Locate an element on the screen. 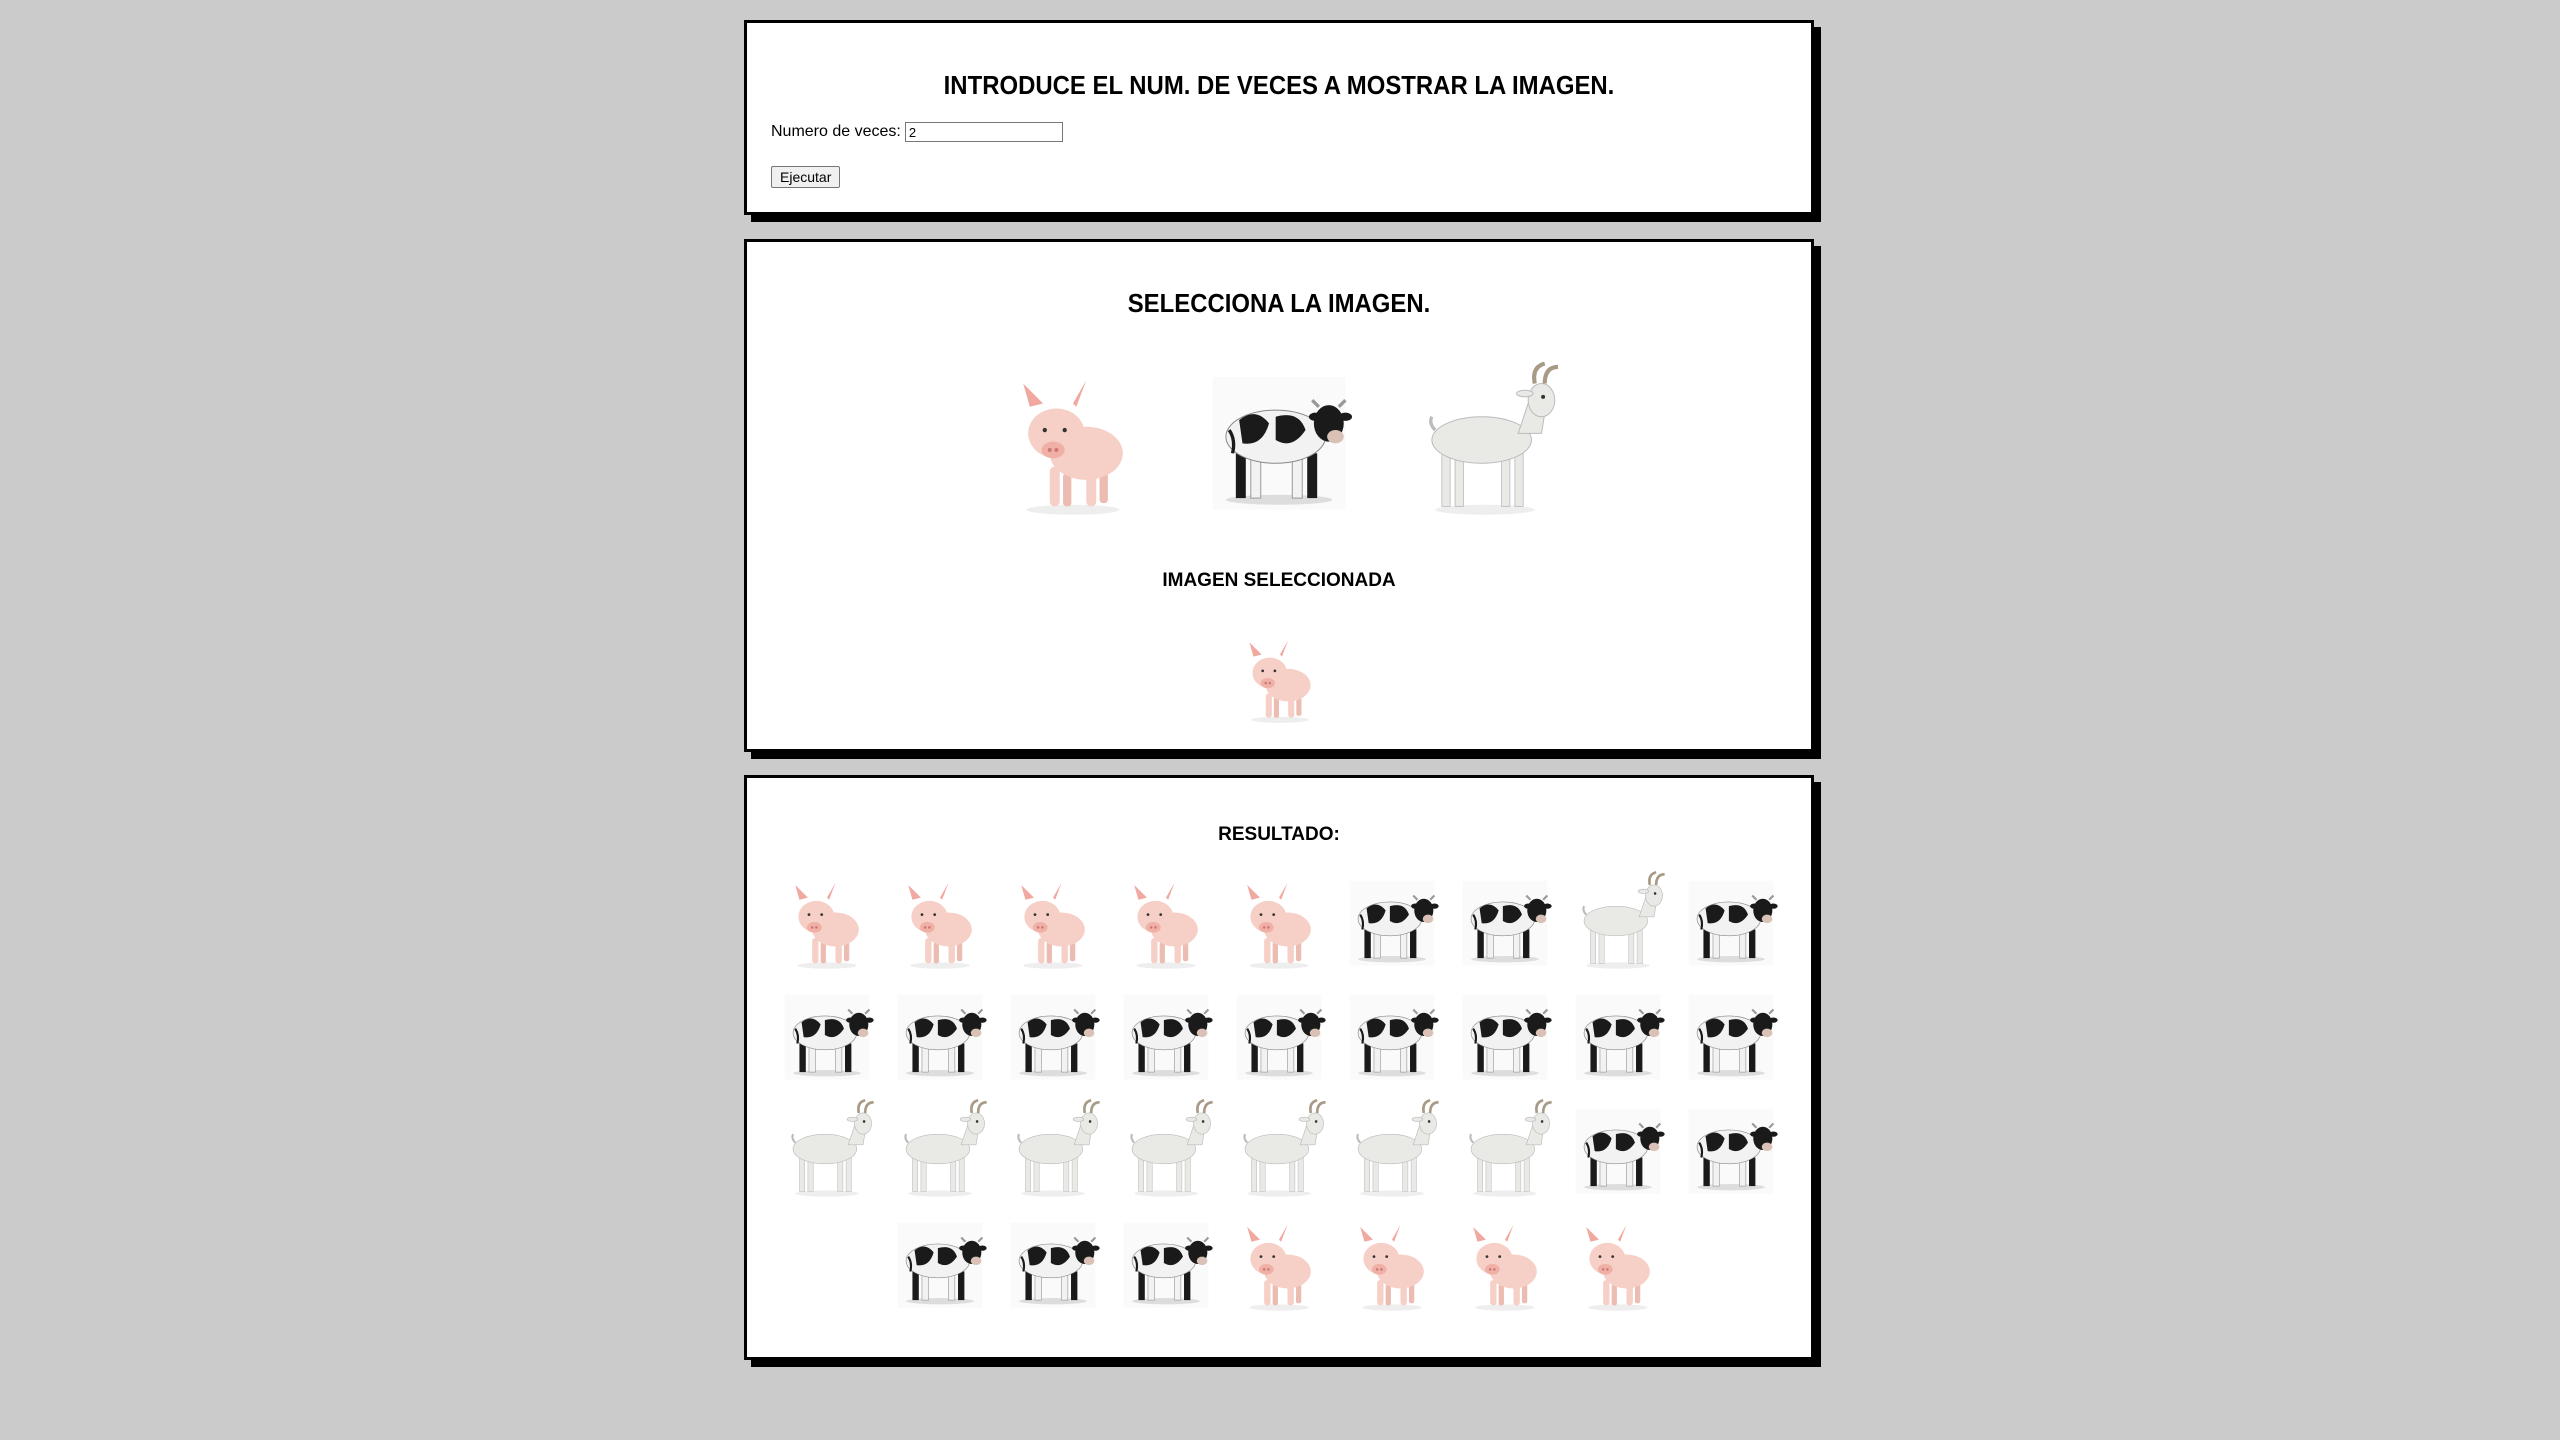  times-field-row: Numero de veces: is located at coordinates (917, 132).